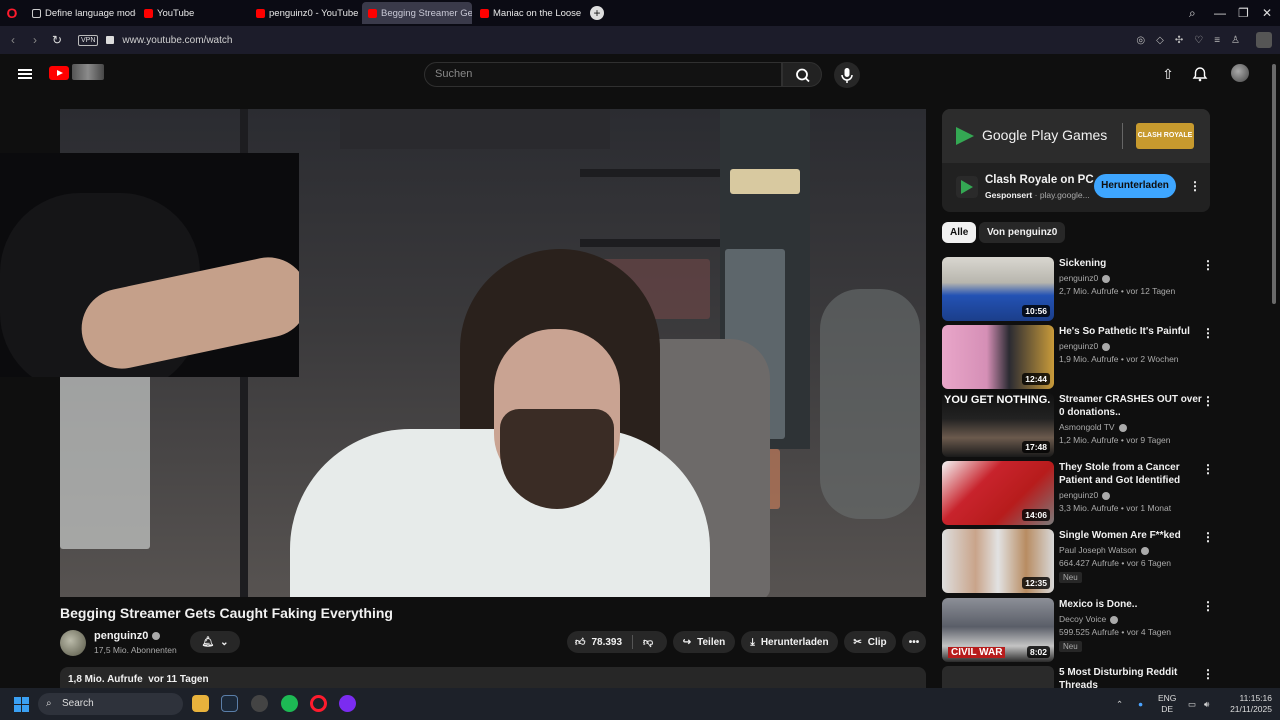 The height and width of the screenshot is (720, 1280). I want to click on channel-avatar, so click(73, 643).